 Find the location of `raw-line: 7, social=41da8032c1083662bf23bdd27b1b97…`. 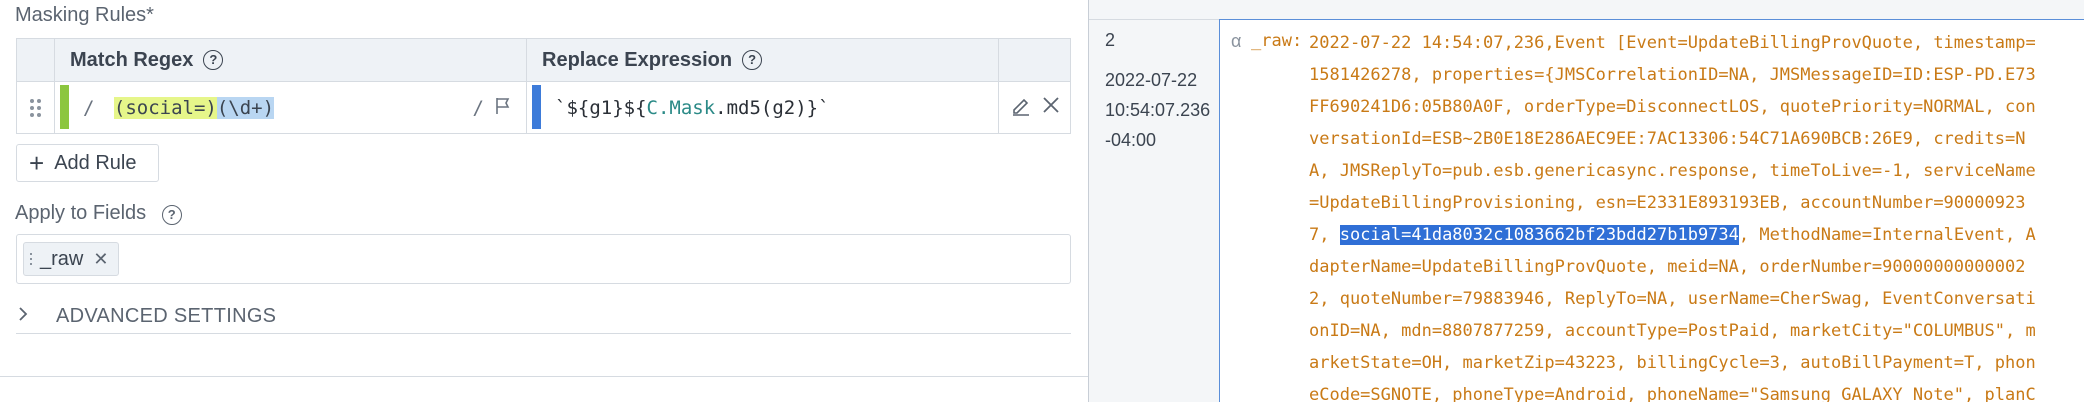

raw-line: 7, social=41da8032c1083662bf23bdd27b1b97… is located at coordinates (1696, 237).